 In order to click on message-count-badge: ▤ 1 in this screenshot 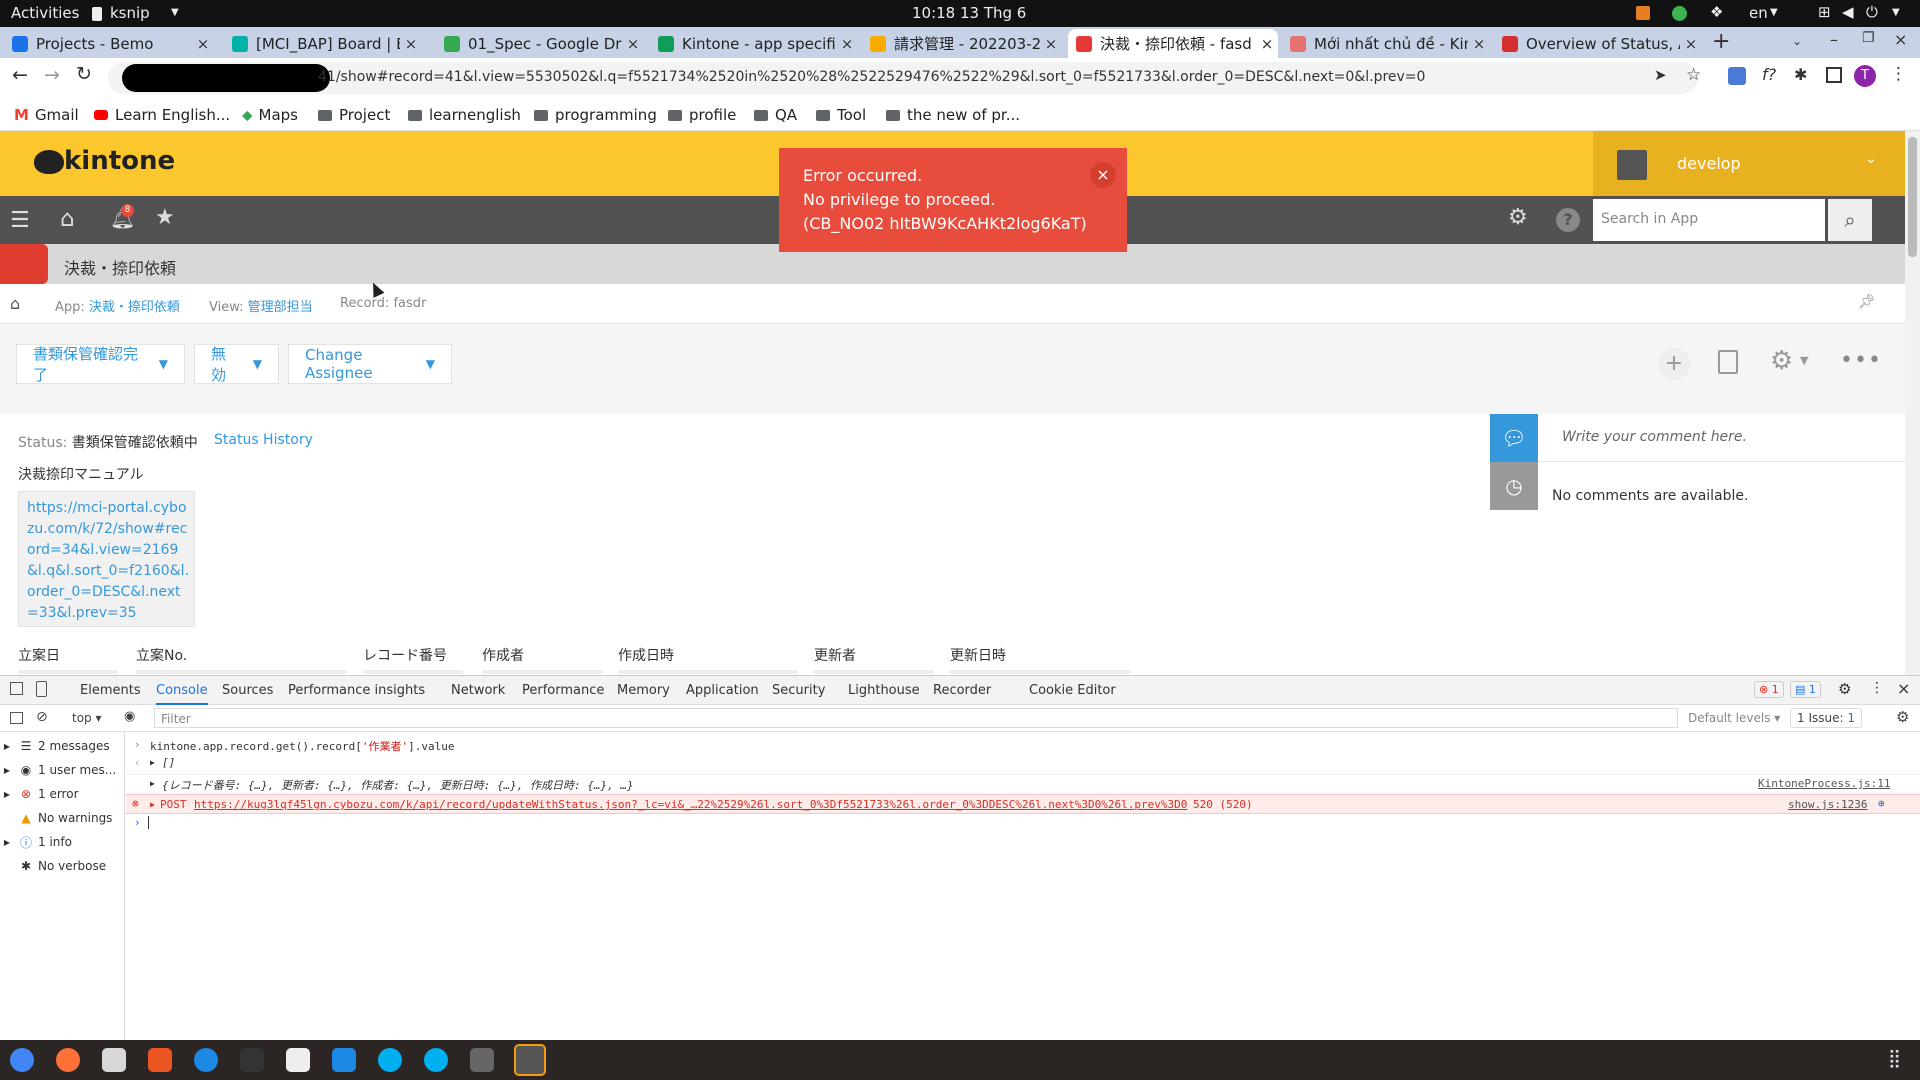, I will do `click(1805, 689)`.